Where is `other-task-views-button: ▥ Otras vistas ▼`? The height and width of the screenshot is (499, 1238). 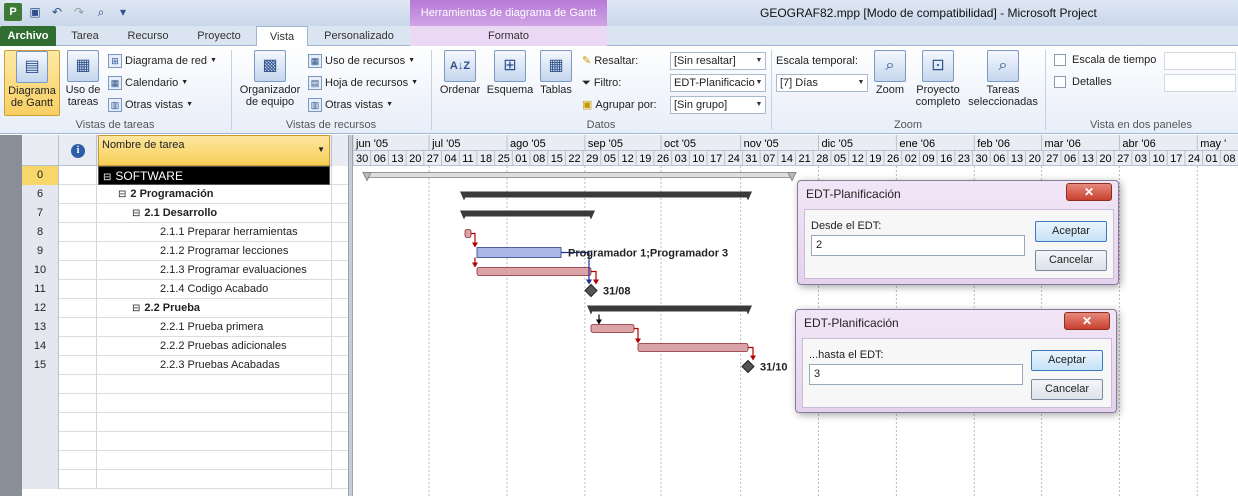
other-task-views-button: ▥ Otras vistas ▼ is located at coordinates (150, 105).